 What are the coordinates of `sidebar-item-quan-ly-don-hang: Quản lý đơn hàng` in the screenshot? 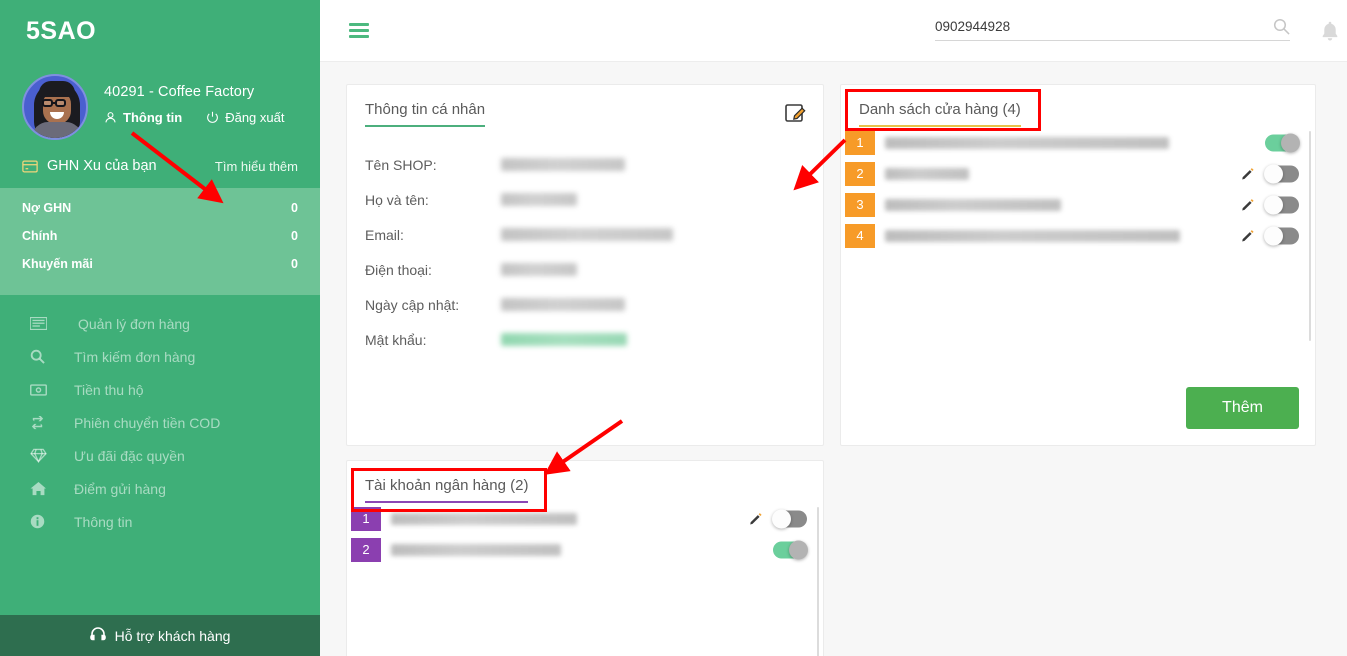 It's located at (160, 323).